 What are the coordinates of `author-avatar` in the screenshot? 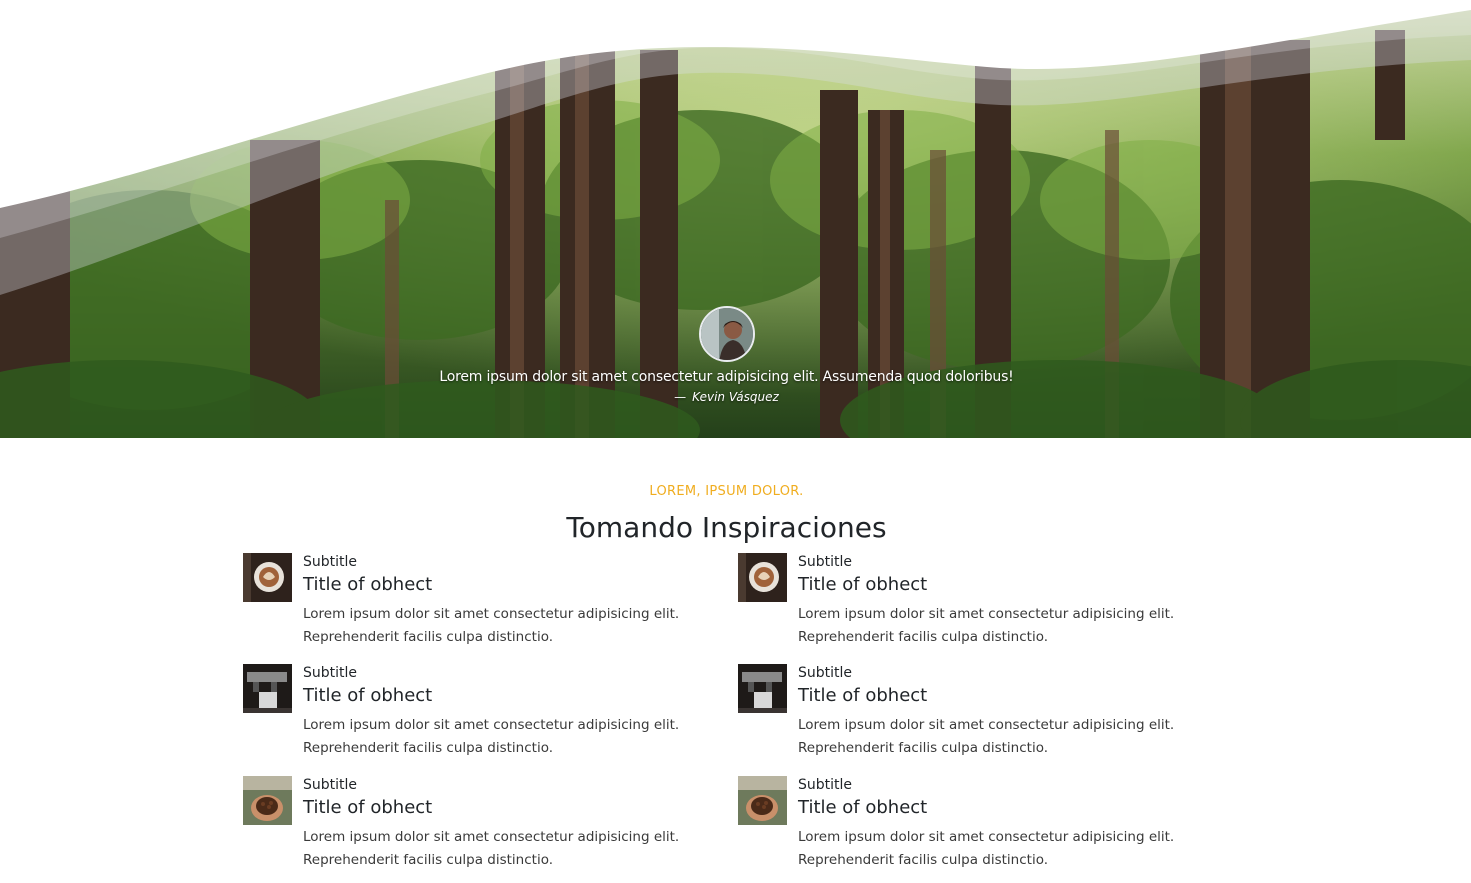 It's located at (726, 334).